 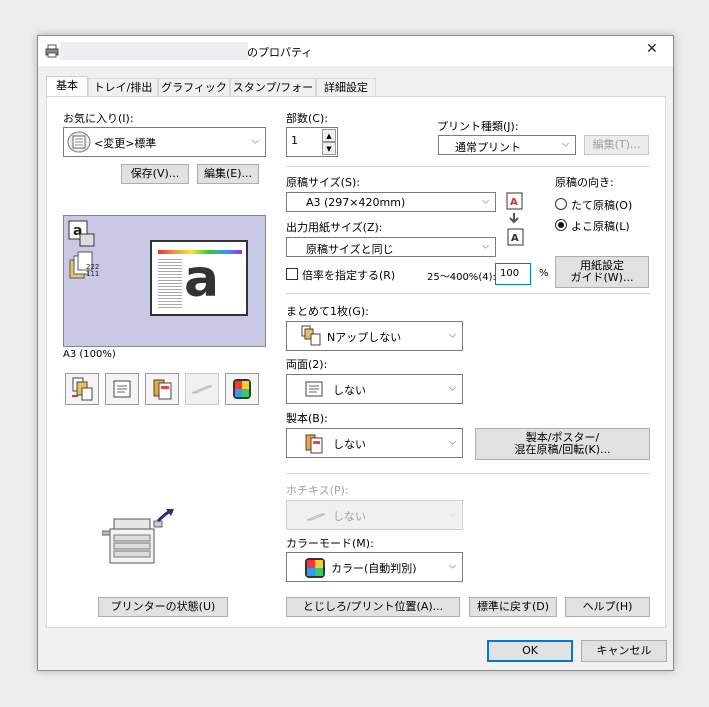 I want to click on duplex-shortcut-button, so click(x=122, y=389).